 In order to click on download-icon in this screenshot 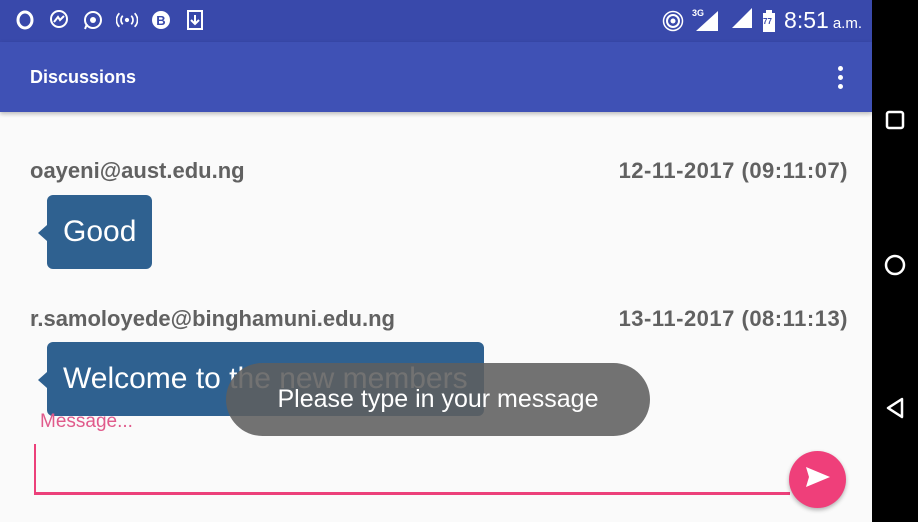, I will do `click(195, 20)`.